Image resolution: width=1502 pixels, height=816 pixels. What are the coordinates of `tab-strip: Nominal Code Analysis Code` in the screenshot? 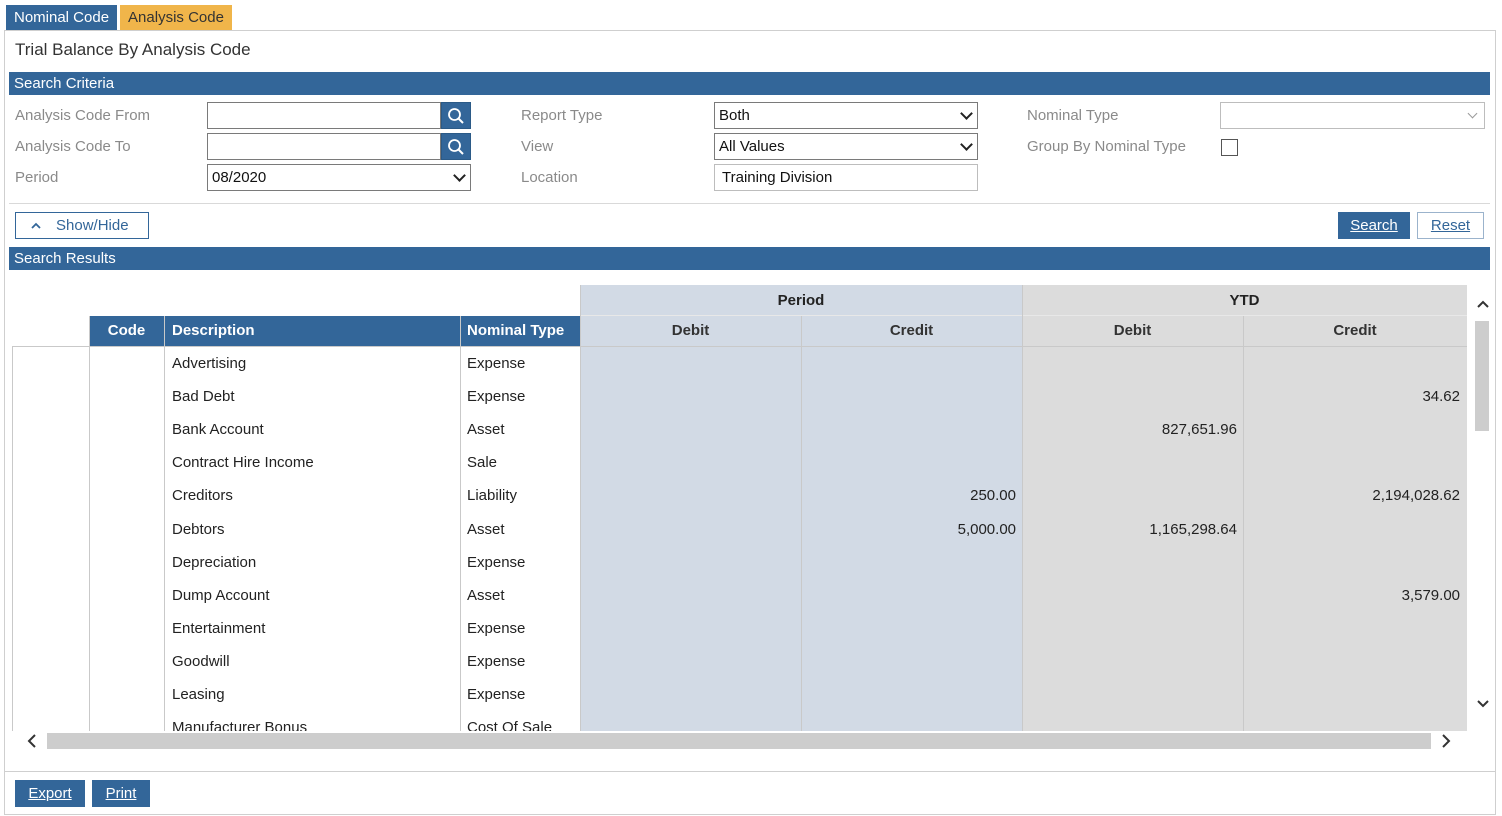 It's located at (119, 18).